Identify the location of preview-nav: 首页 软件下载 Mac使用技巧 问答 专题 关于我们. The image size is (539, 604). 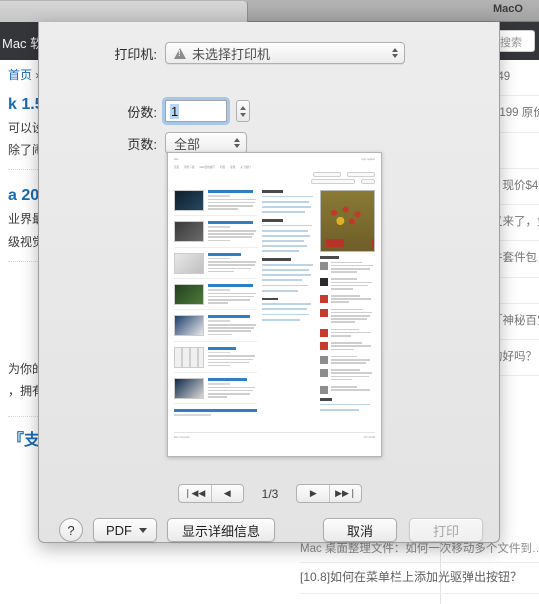
(212, 167).